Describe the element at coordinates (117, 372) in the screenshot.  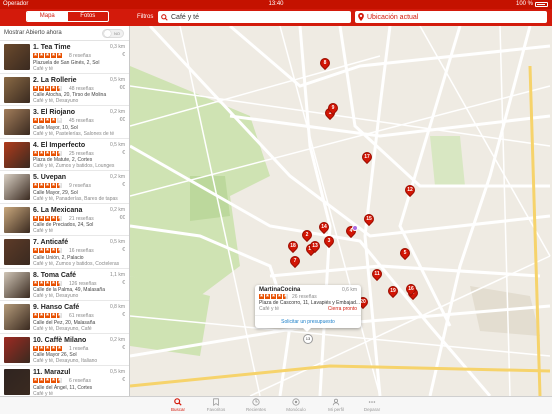
I see `business-distance: 0,5 km` at that location.